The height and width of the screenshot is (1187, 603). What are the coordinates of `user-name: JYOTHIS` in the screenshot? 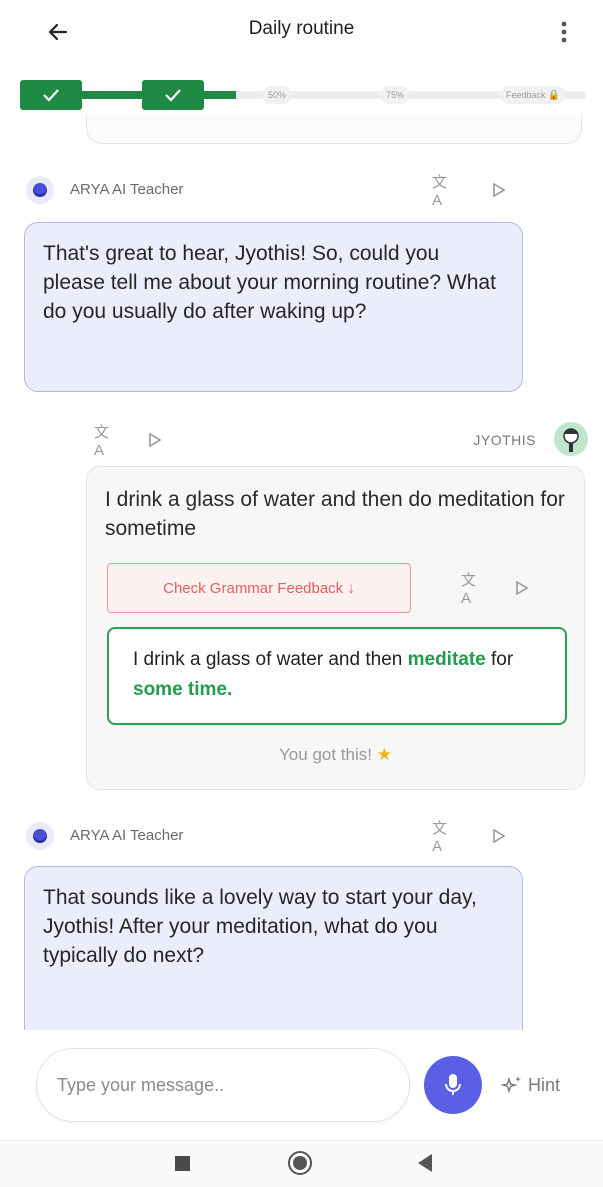 It's located at (504, 440).